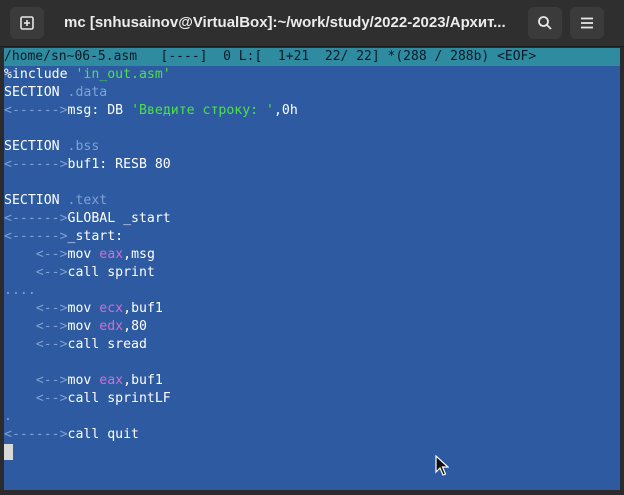 The width and height of the screenshot is (624, 495). What do you see at coordinates (312, 399) in the screenshot?
I see `code-line: <-->call sprintLF` at bounding box center [312, 399].